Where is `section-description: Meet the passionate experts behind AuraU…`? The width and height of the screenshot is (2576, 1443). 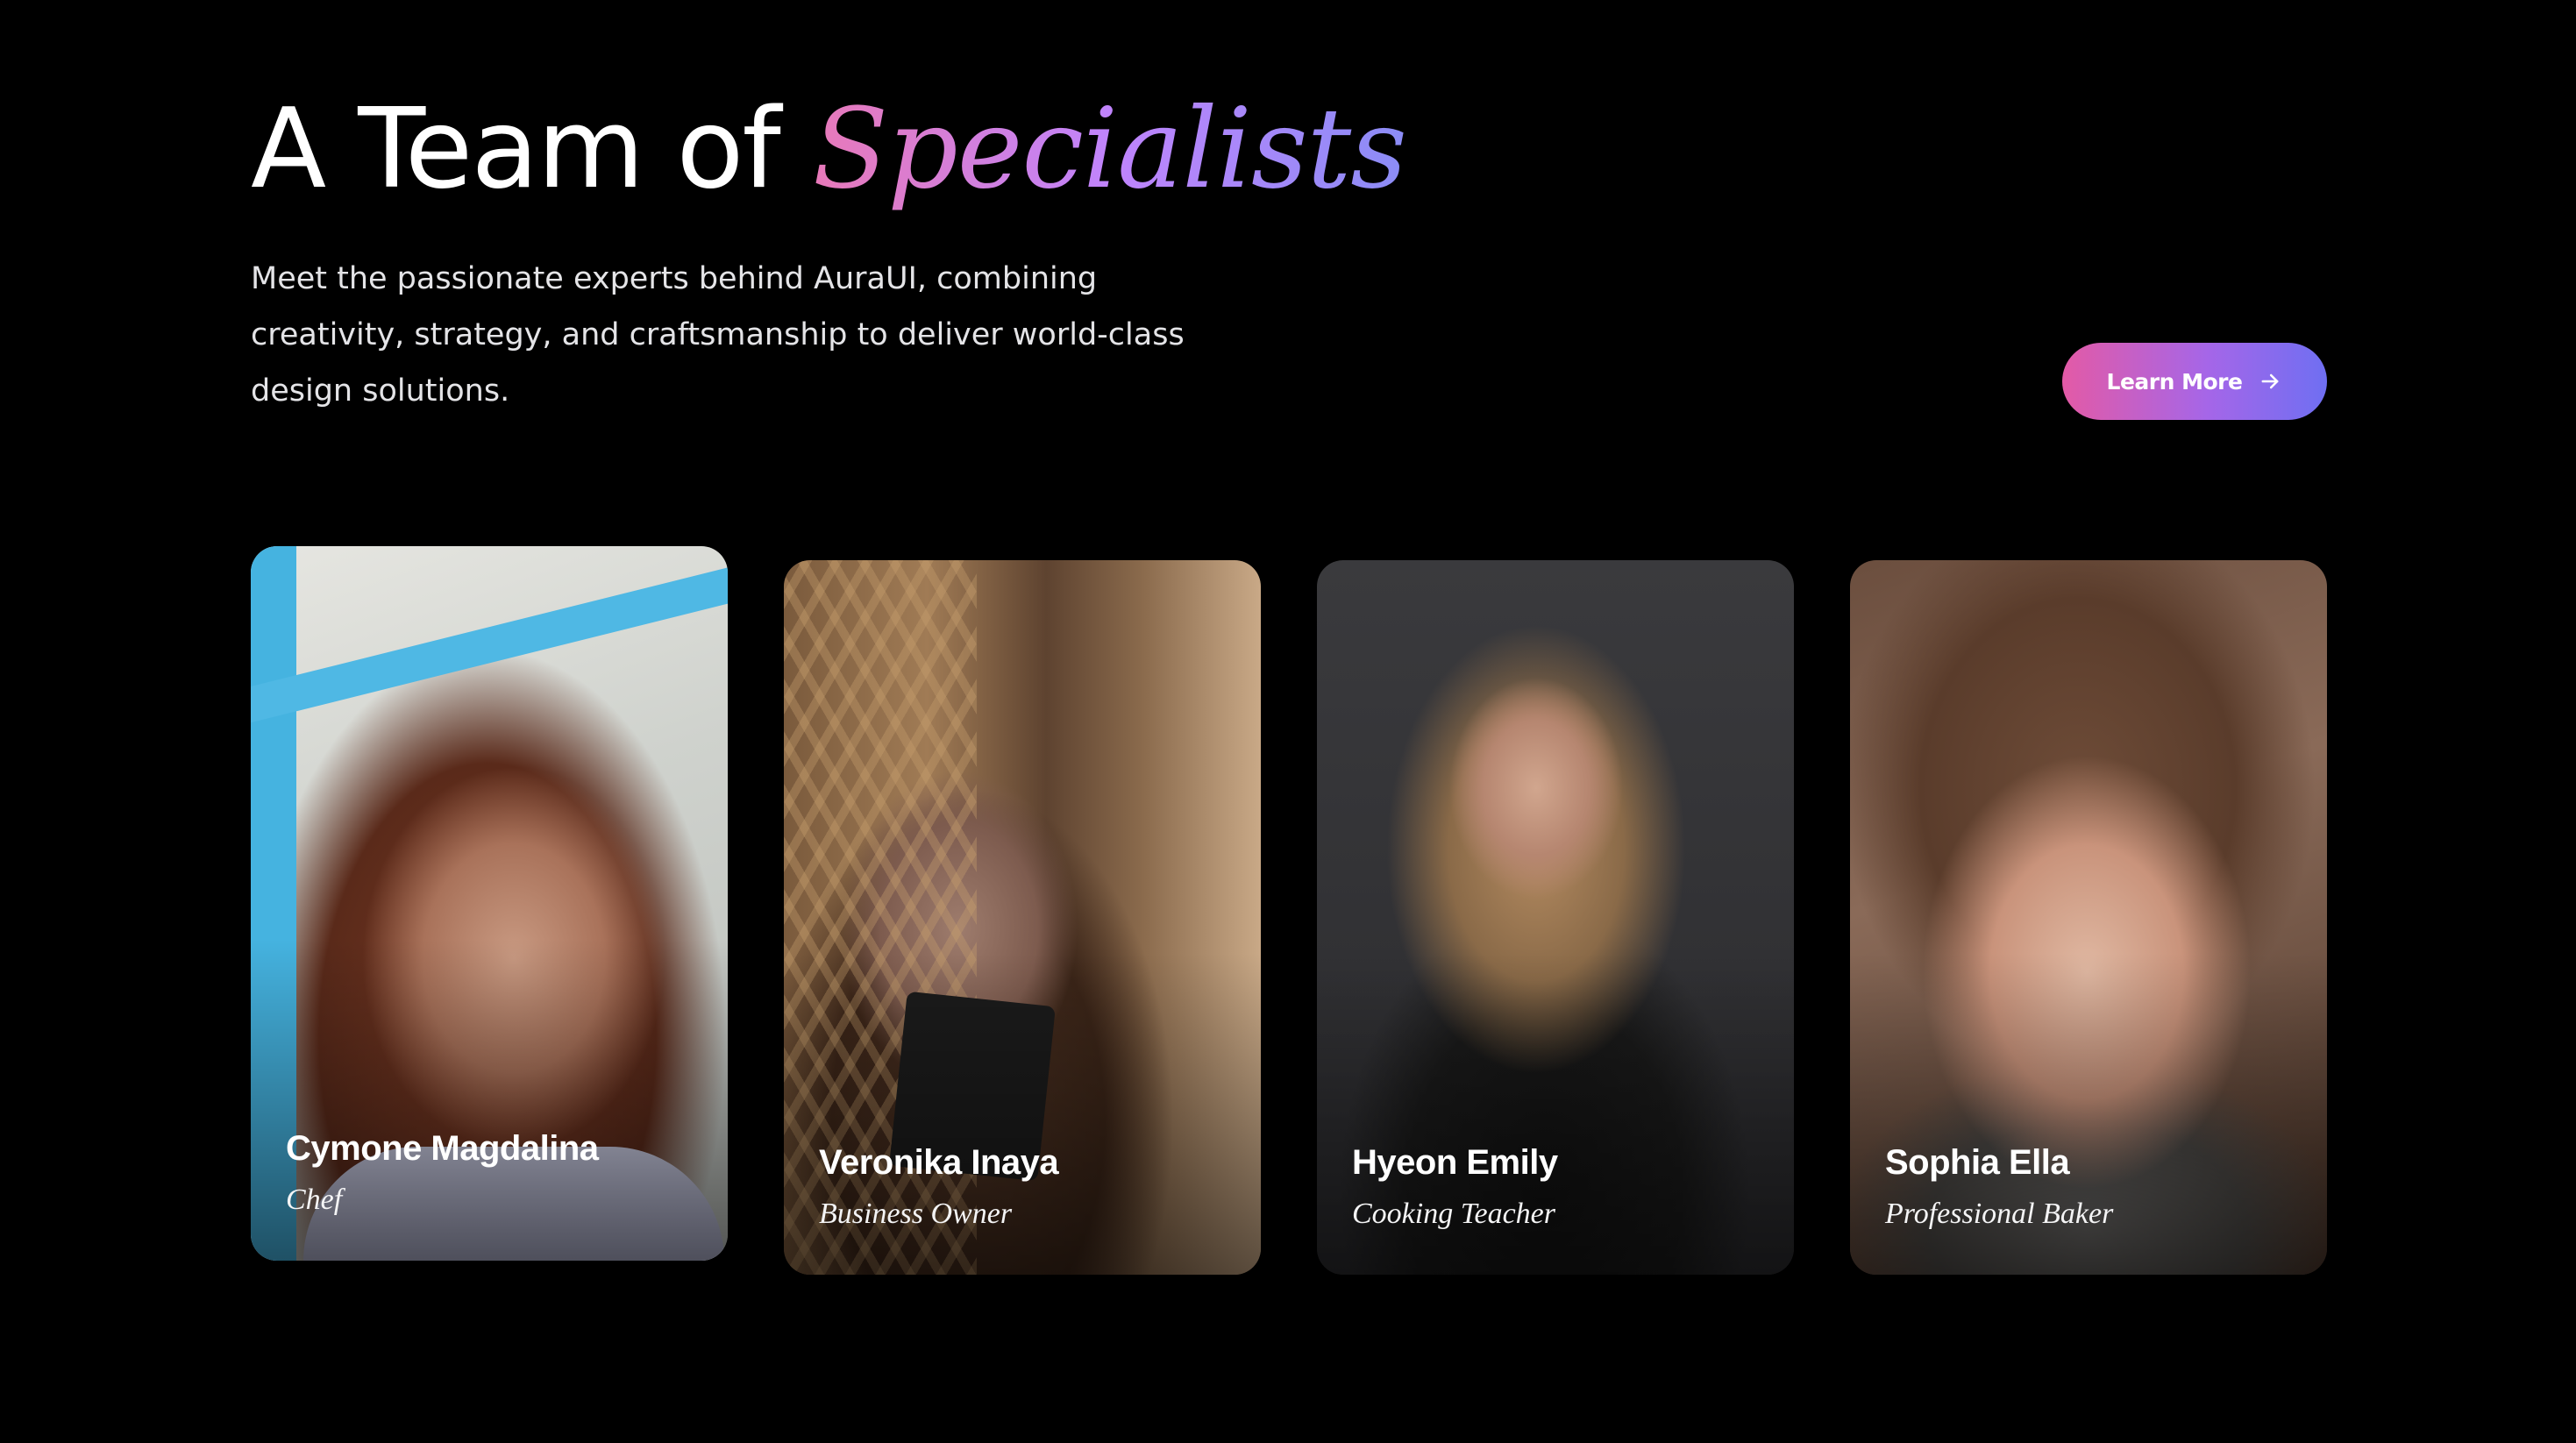 section-description: Meet the passionate experts behind AuraU… is located at coordinates (718, 335).